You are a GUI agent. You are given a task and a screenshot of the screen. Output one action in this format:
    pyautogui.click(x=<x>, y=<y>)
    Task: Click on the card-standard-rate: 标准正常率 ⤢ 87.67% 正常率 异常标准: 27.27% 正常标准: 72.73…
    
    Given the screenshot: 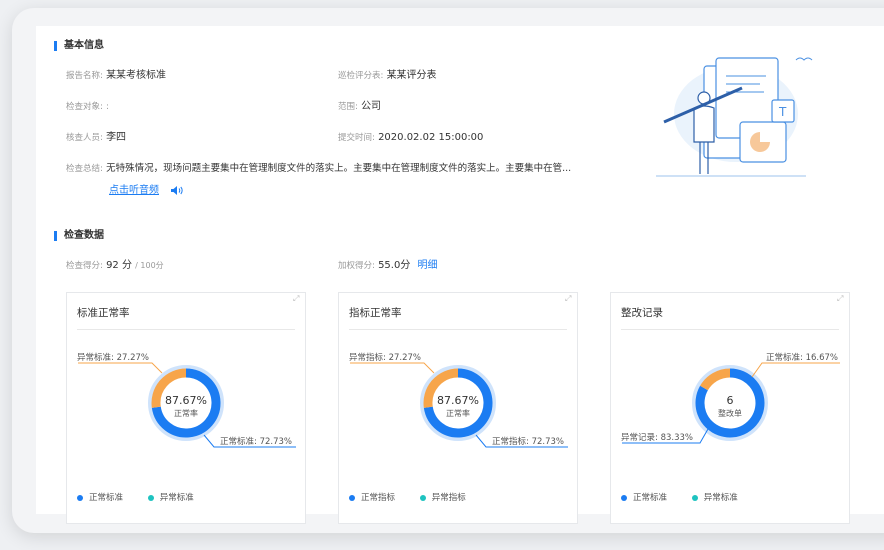 What is the action you would take?
    pyautogui.click(x=186, y=408)
    